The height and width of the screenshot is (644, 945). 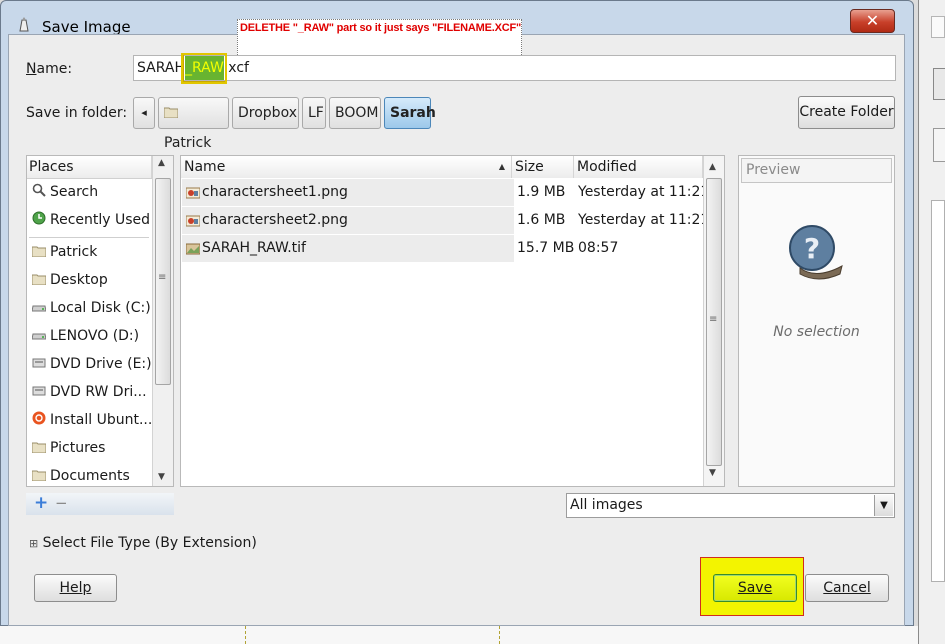 I want to click on file-row: SARAH_RAW.tif, so click(x=348, y=248).